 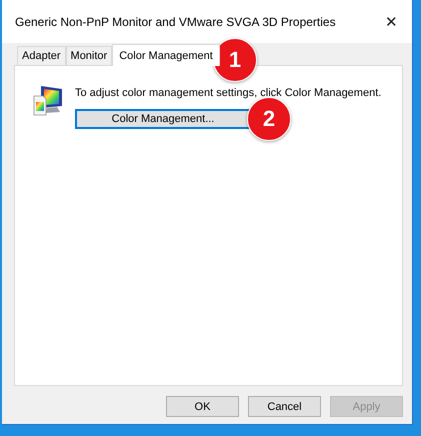 What do you see at coordinates (269, 119) in the screenshot?
I see `step-badge: 2` at bounding box center [269, 119].